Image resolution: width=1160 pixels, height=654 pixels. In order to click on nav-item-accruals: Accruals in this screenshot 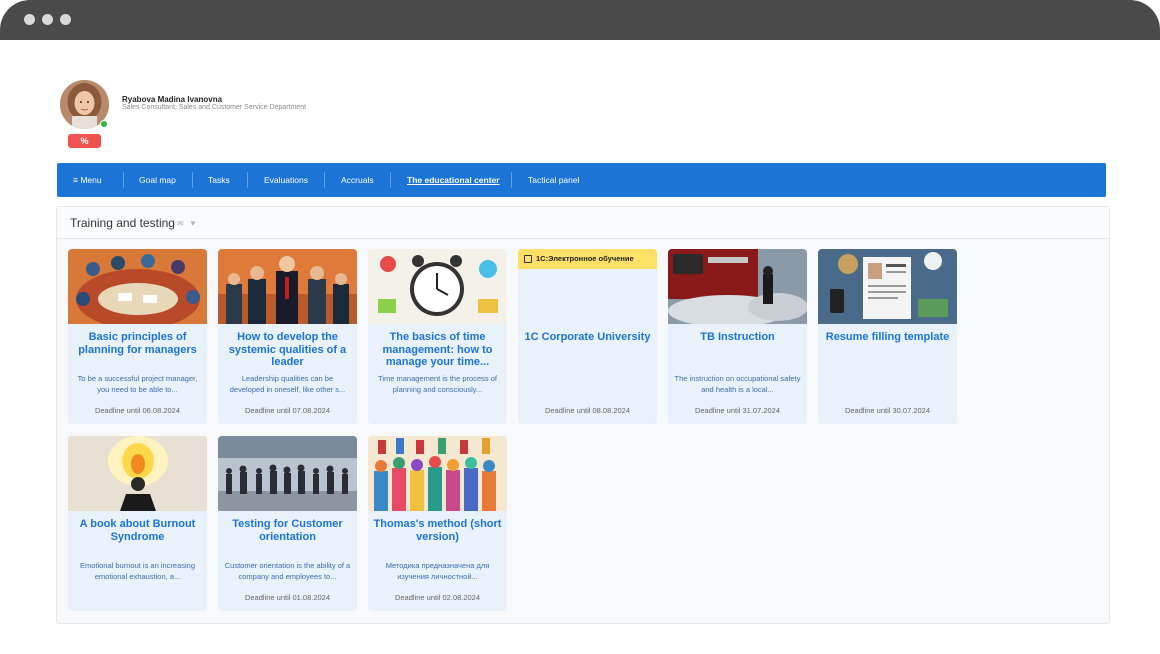, I will do `click(357, 180)`.